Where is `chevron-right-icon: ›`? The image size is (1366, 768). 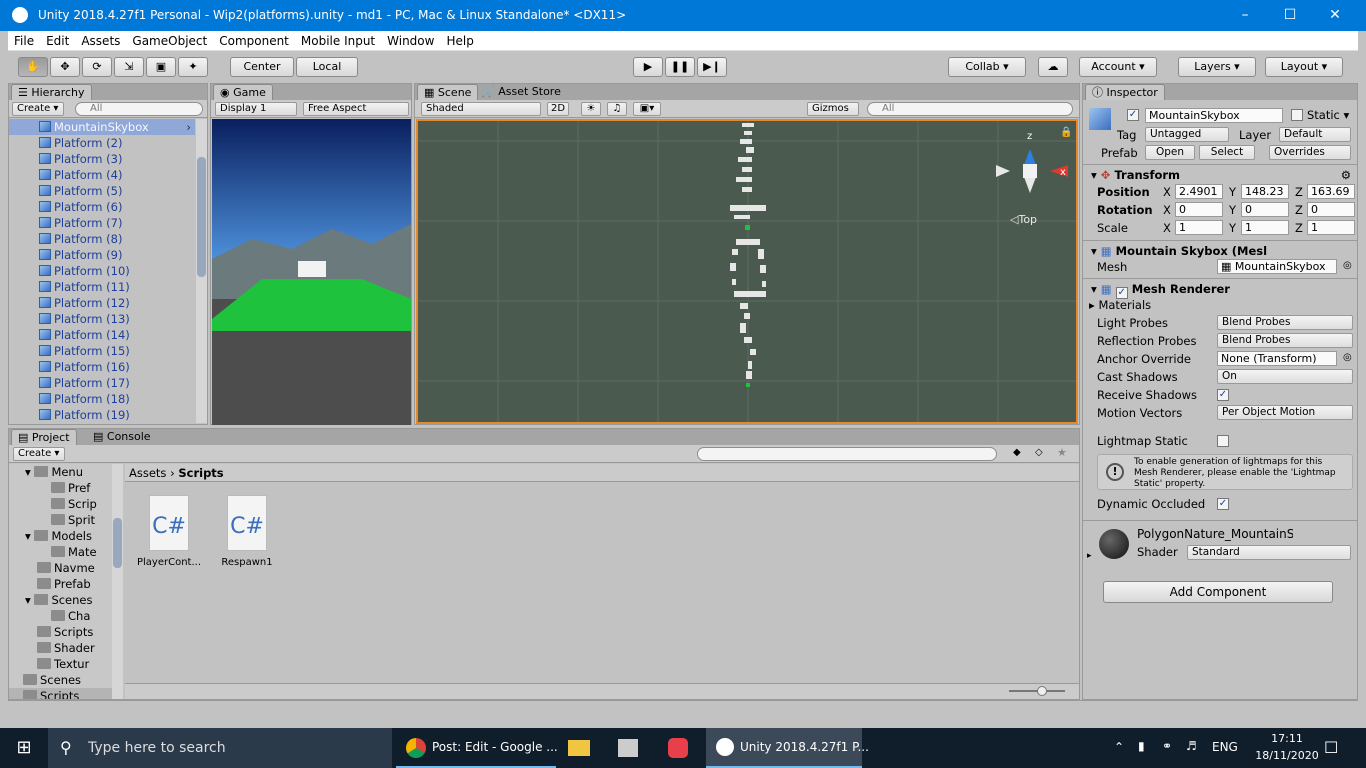 chevron-right-icon: › is located at coordinates (190, 127).